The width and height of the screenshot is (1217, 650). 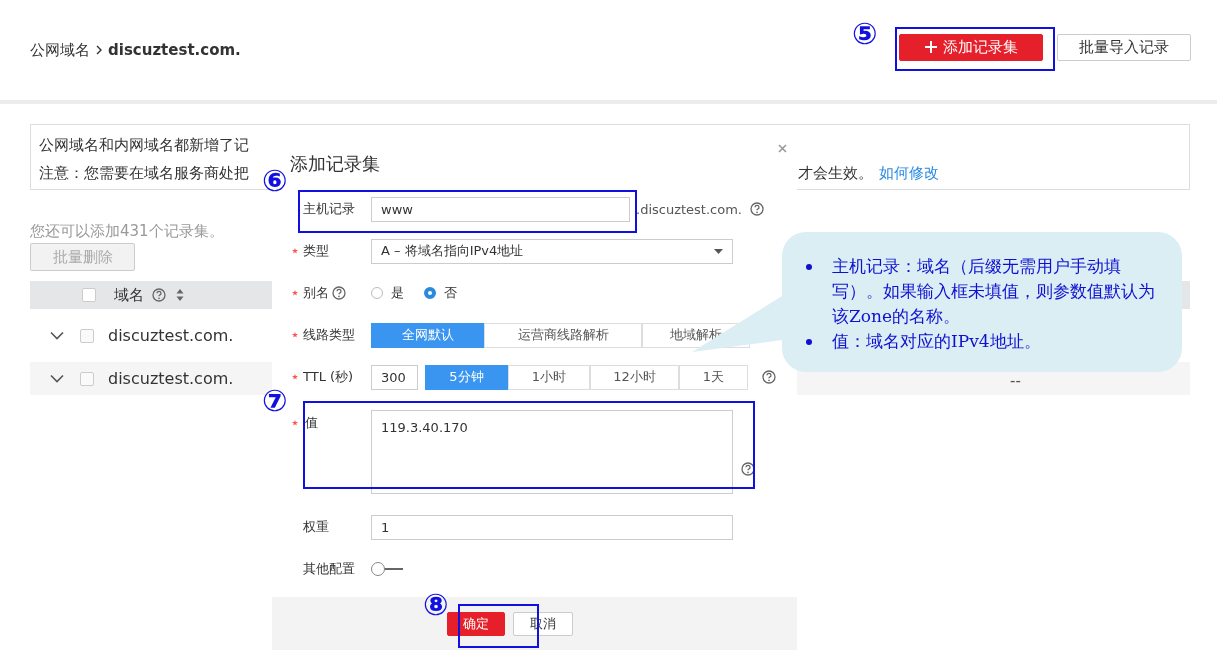 I want to click on sort-icon, so click(x=180, y=295).